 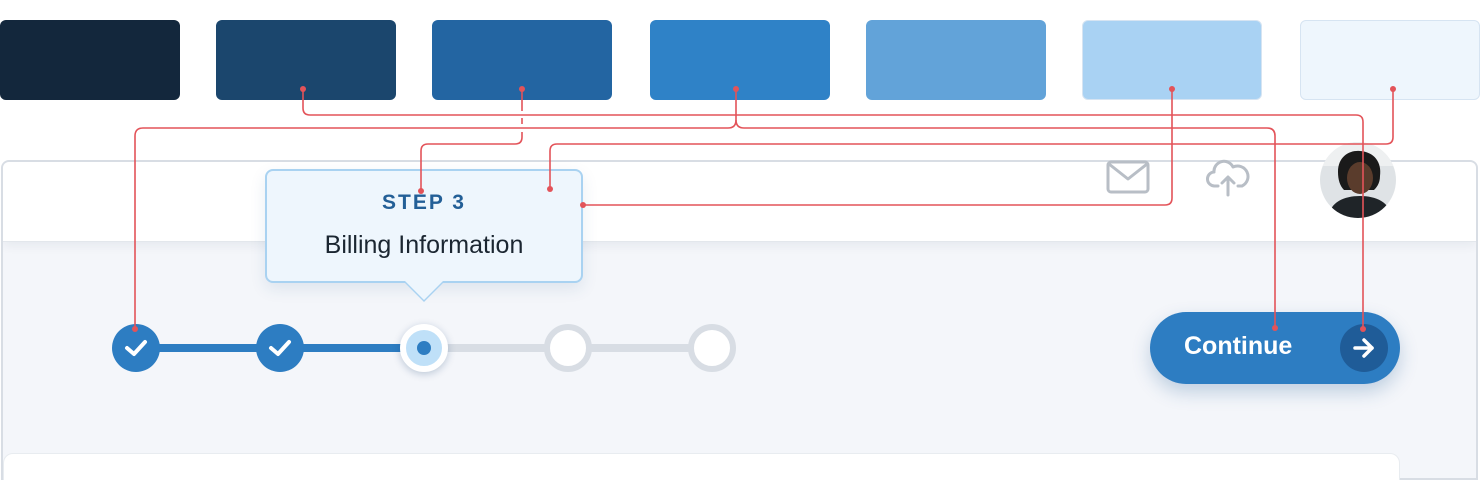 I want to click on continue-button-label: Continue, so click(x=1238, y=346).